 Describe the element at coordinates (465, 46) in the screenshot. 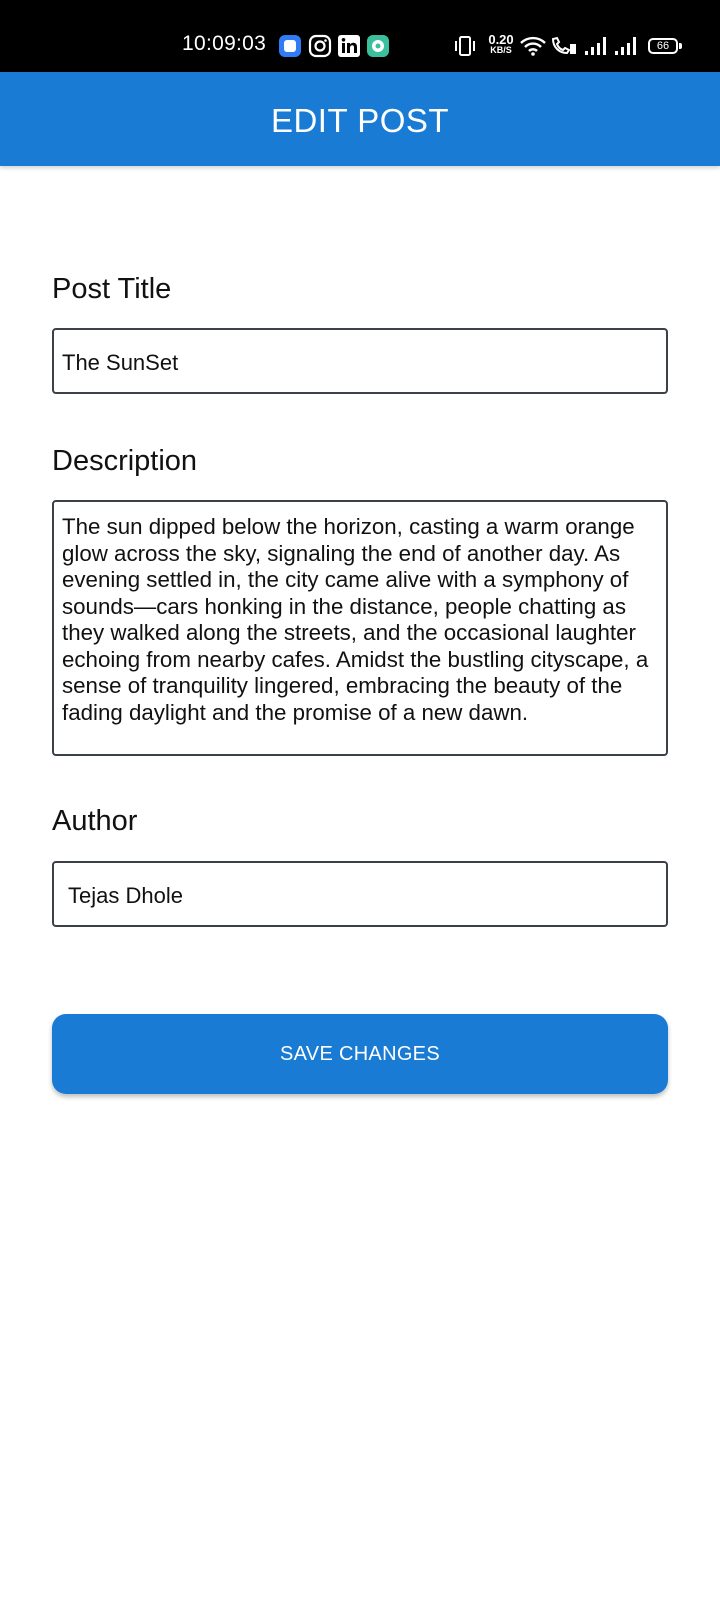

I see `vibrate-icon` at that location.